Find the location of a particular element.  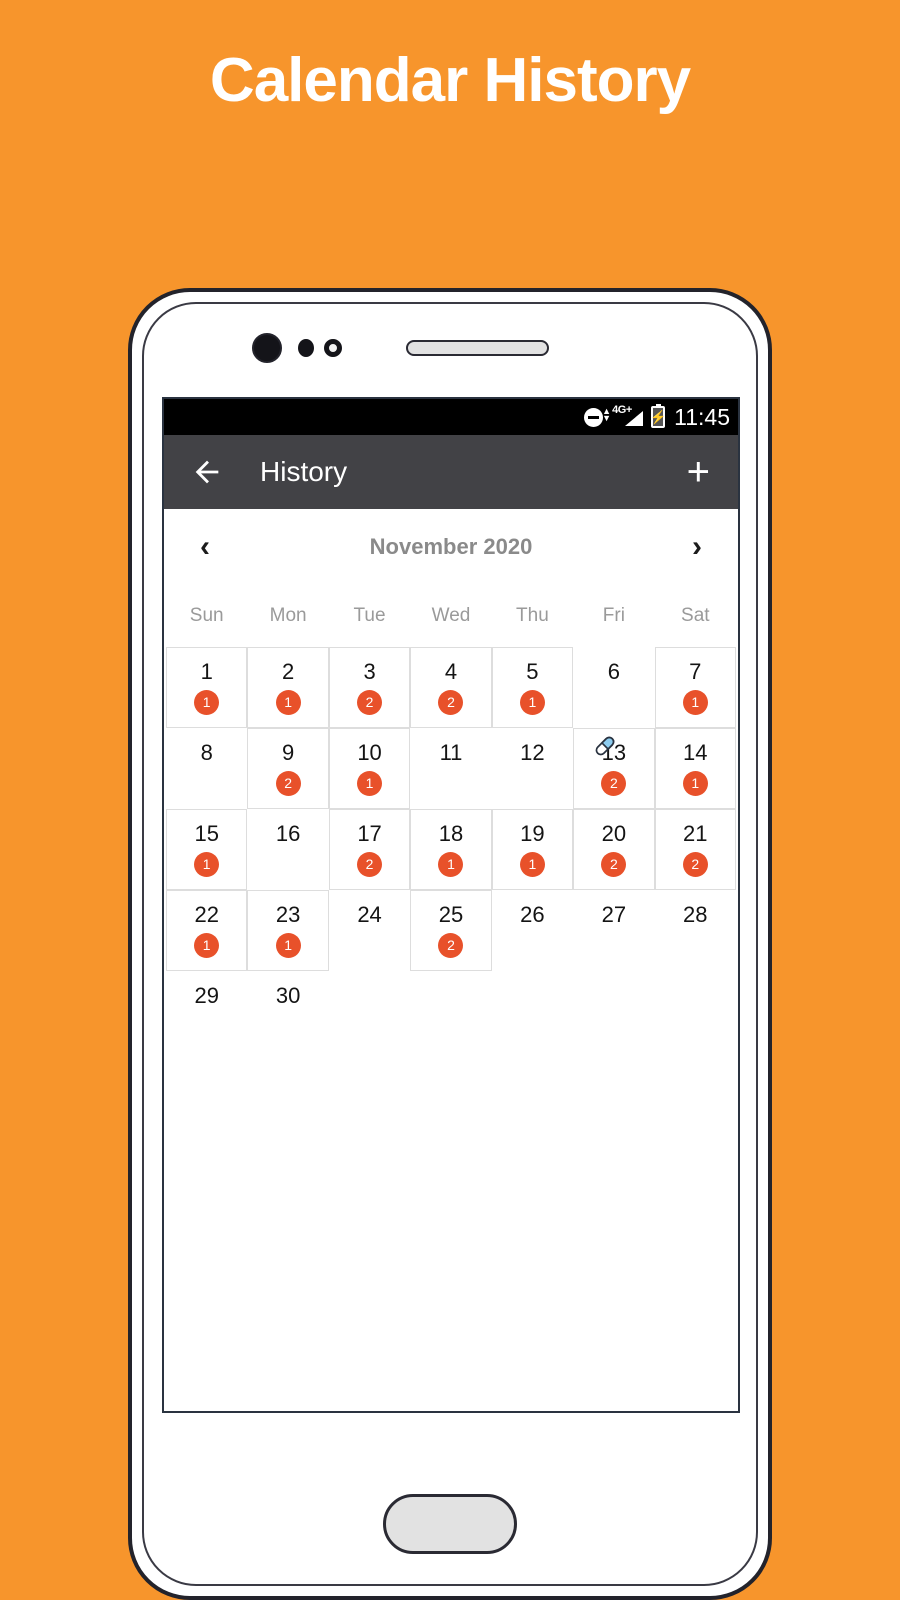

proximity-sensor-icon is located at coordinates (306, 348).